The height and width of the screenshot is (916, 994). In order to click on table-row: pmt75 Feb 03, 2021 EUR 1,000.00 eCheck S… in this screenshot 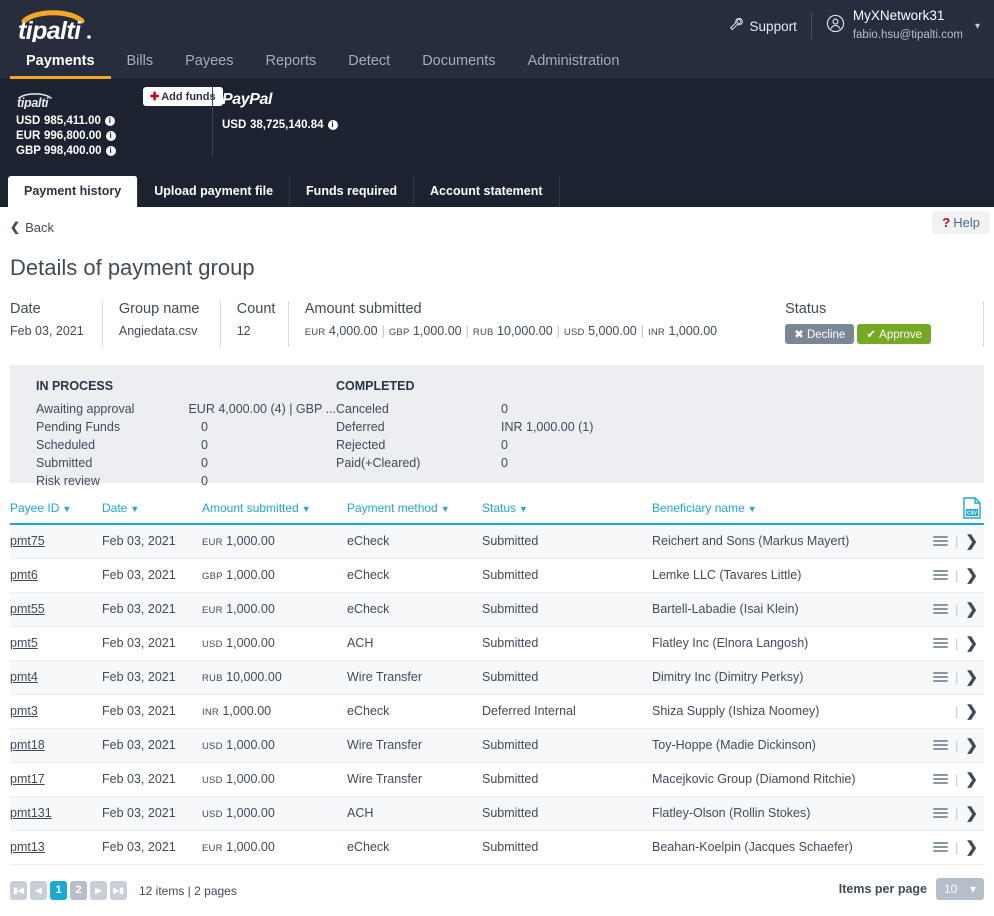, I will do `click(497, 541)`.